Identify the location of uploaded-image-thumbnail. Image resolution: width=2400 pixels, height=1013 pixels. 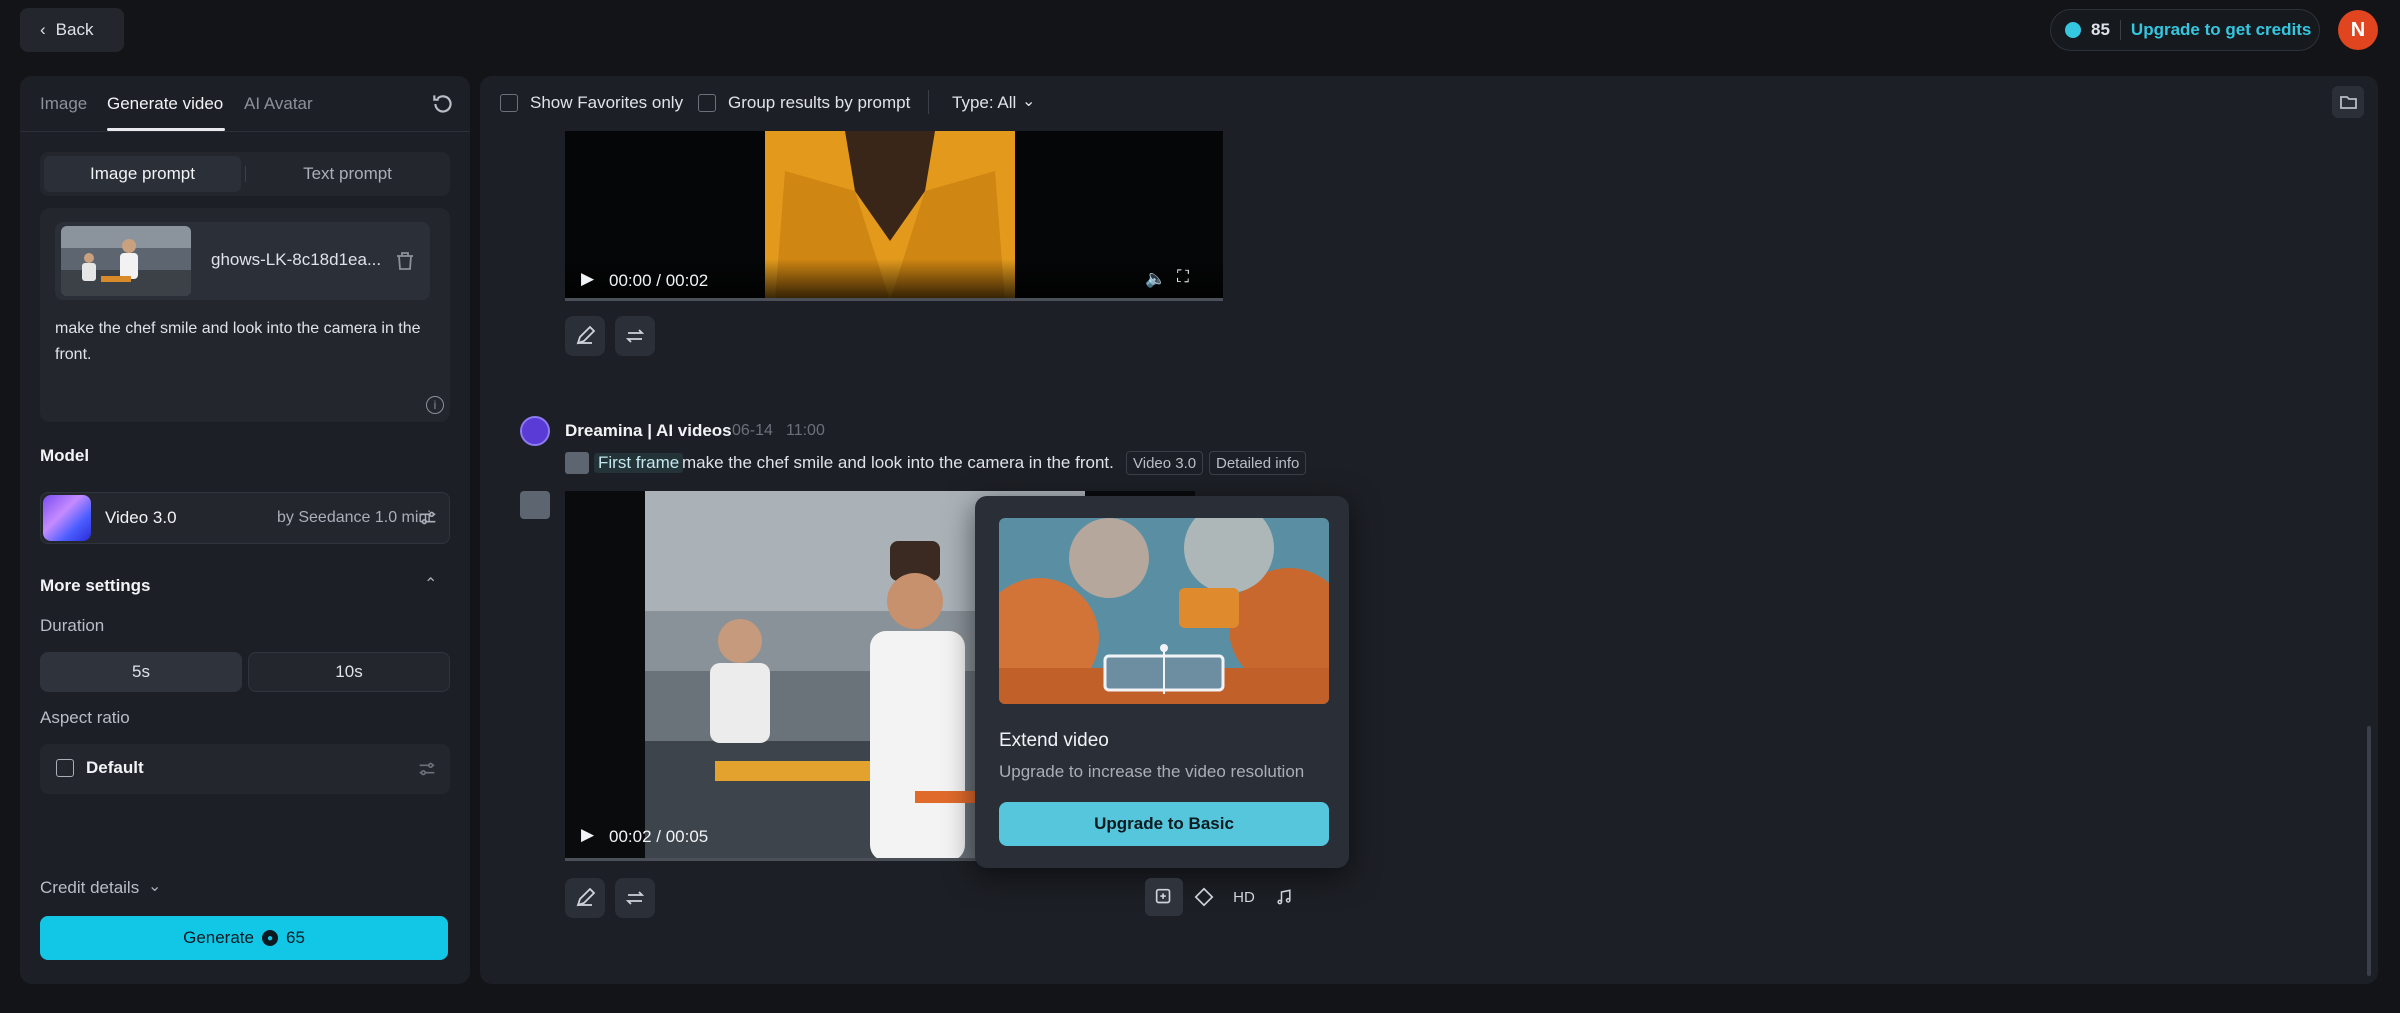
(126, 261).